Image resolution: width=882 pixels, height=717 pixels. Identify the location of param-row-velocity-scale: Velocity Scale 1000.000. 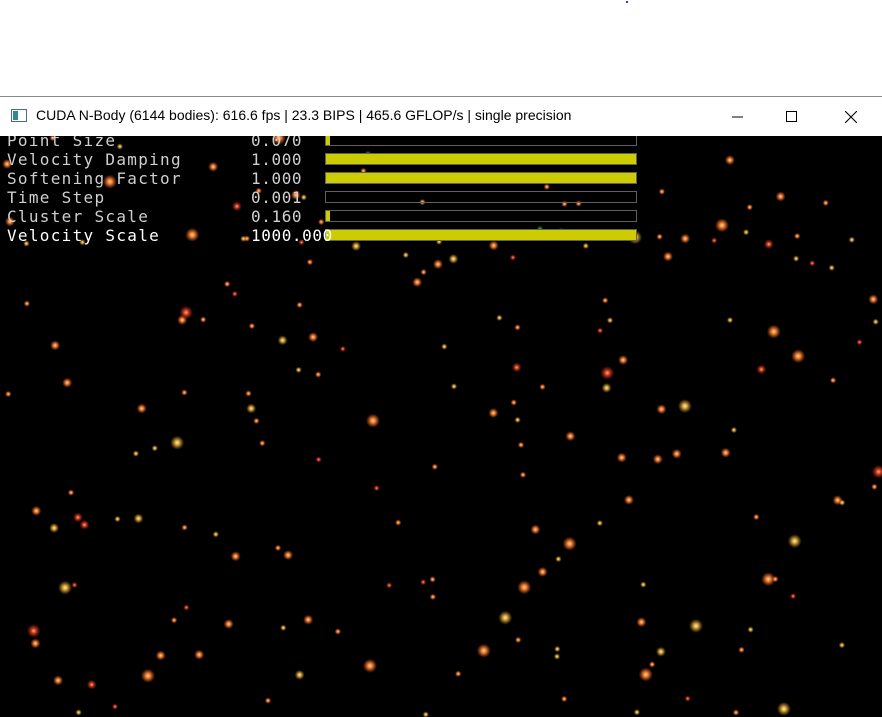
(320, 236).